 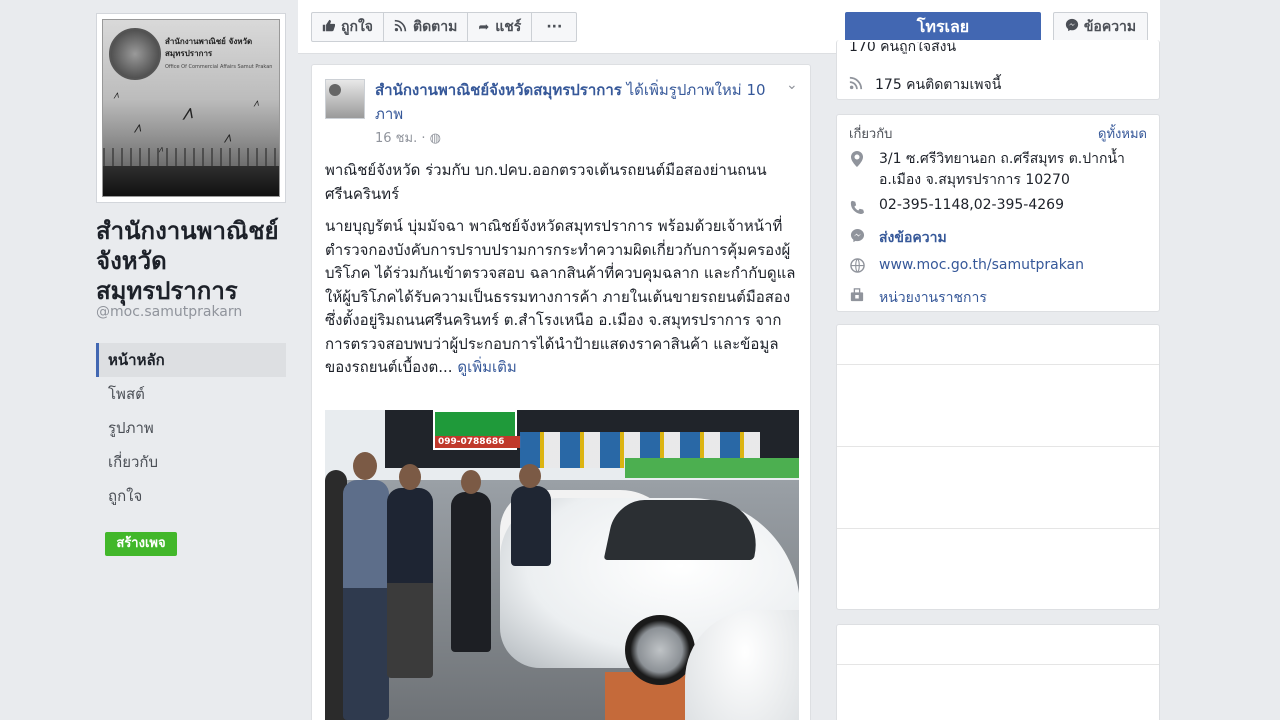 I want to click on see-more-link: ดูเพิ่มเติม, so click(x=486, y=367).